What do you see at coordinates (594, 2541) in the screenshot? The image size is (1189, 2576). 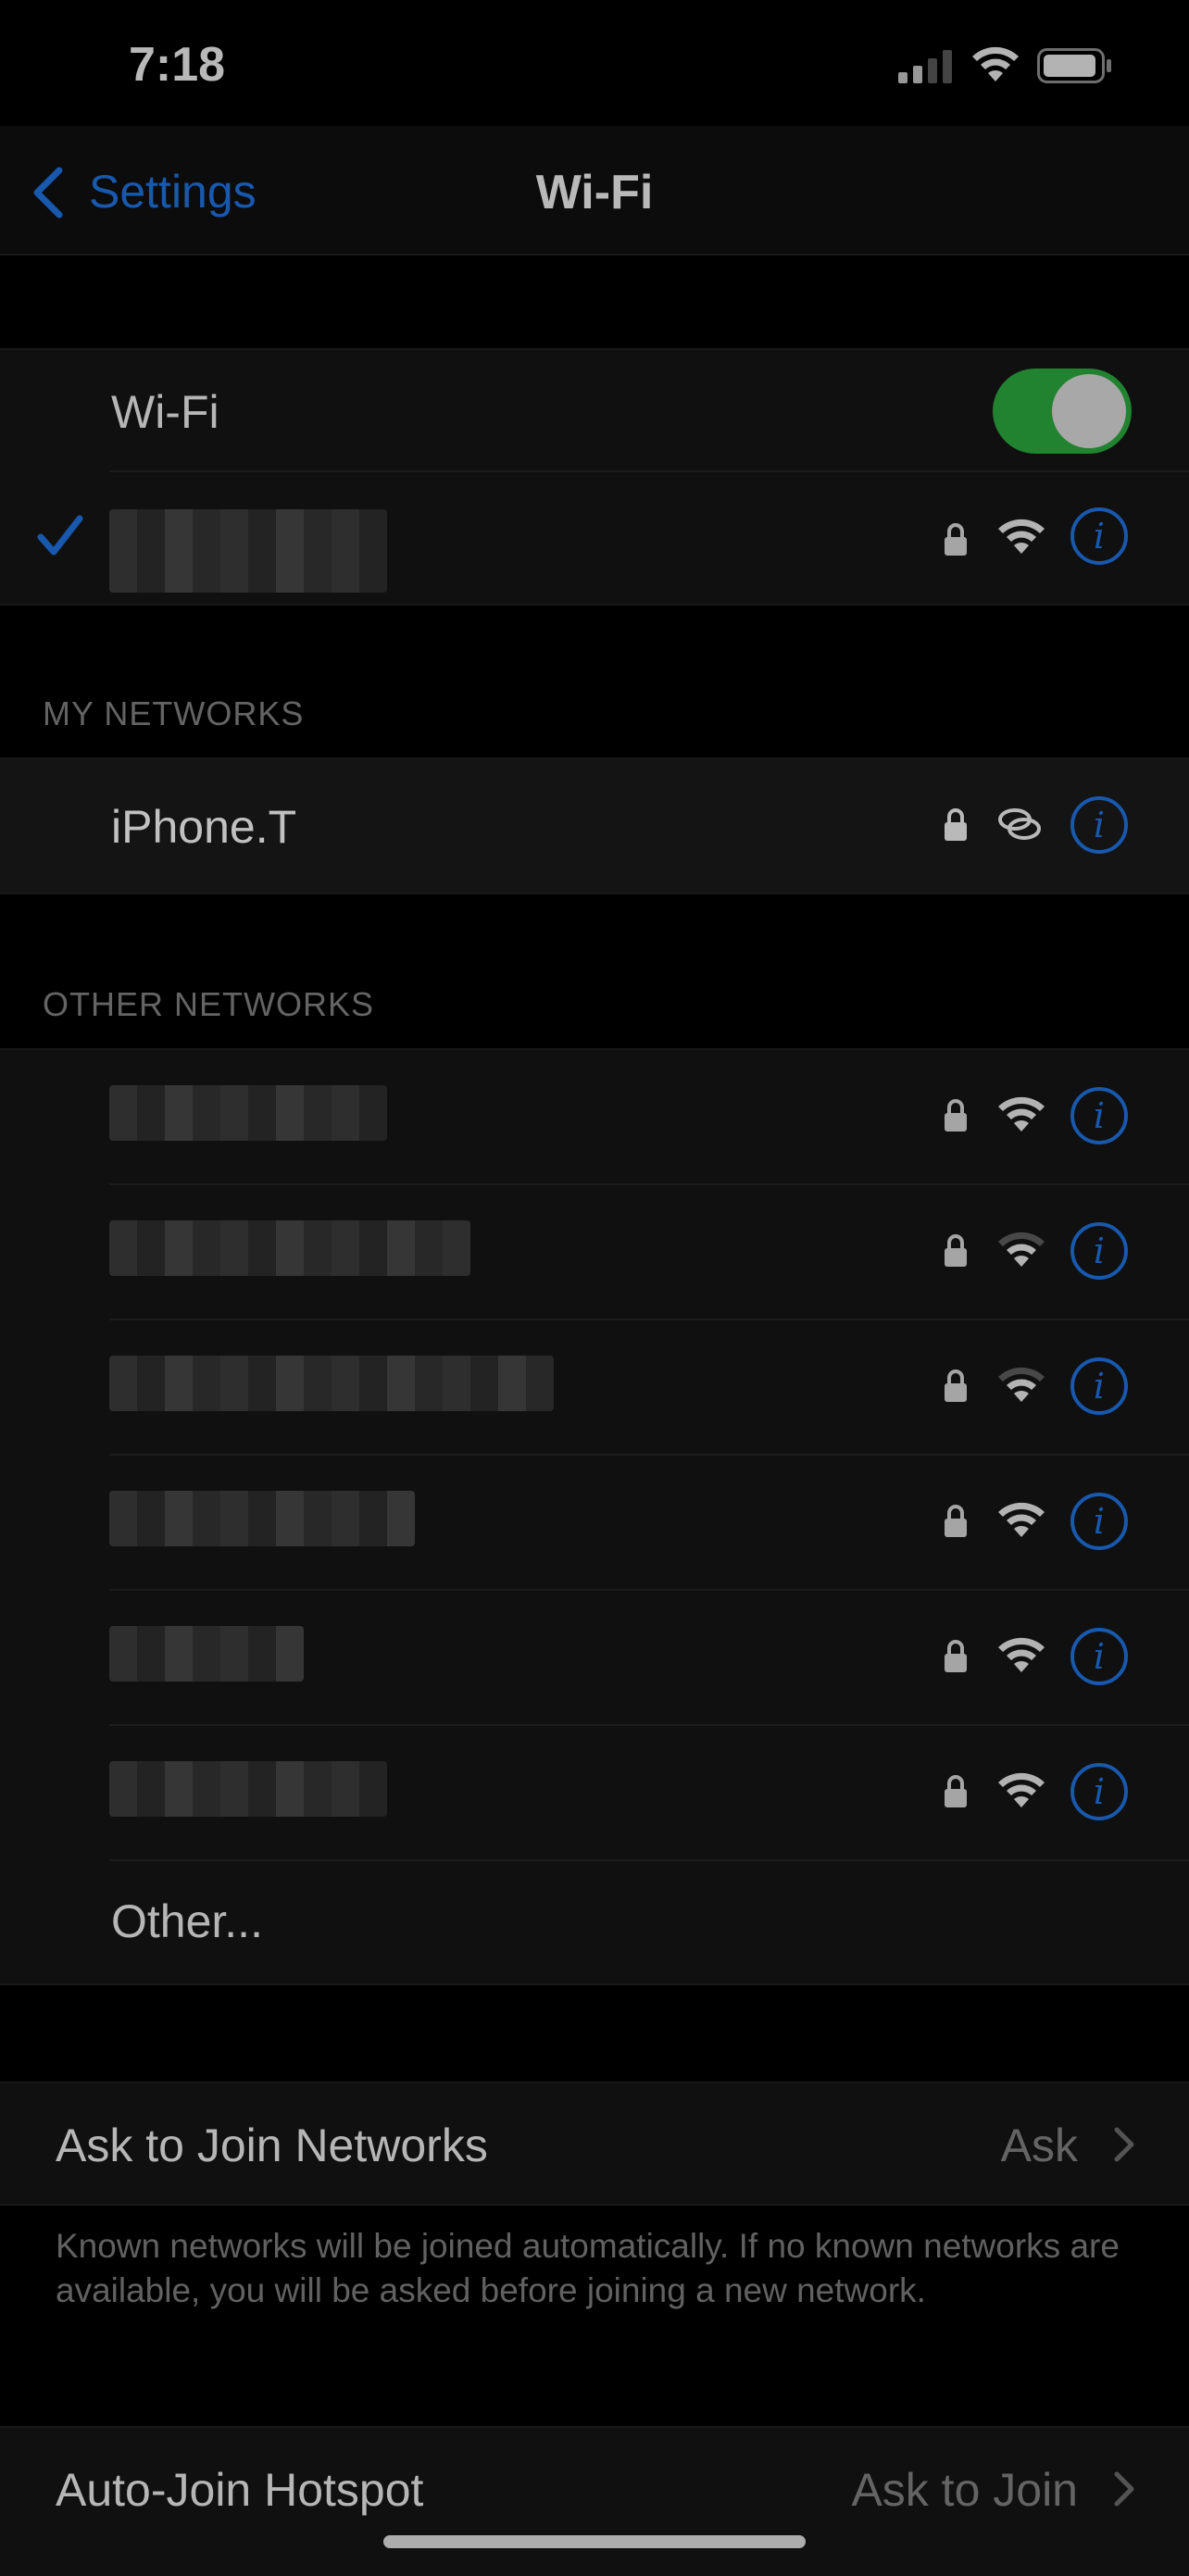 I see `home-indicator` at bounding box center [594, 2541].